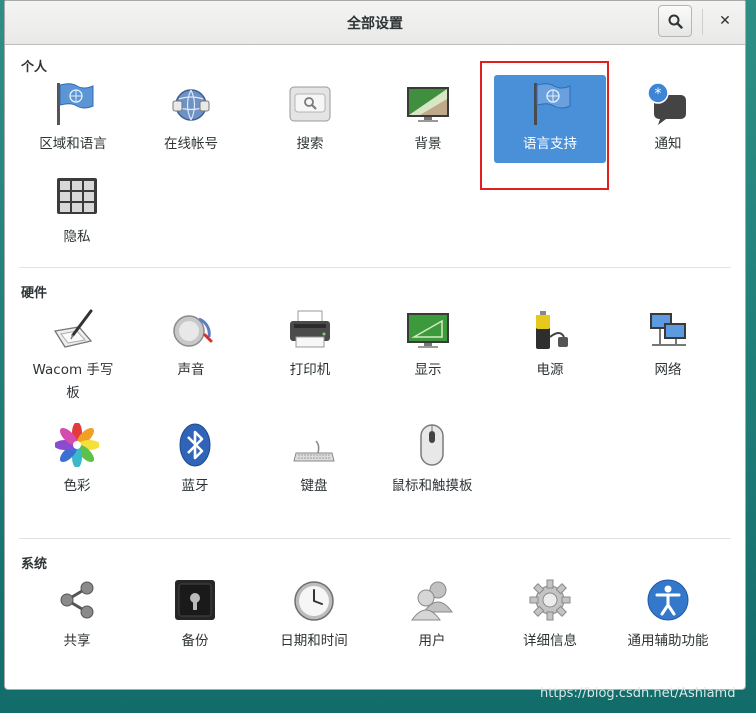  I want to click on network-icon, so click(668, 329).